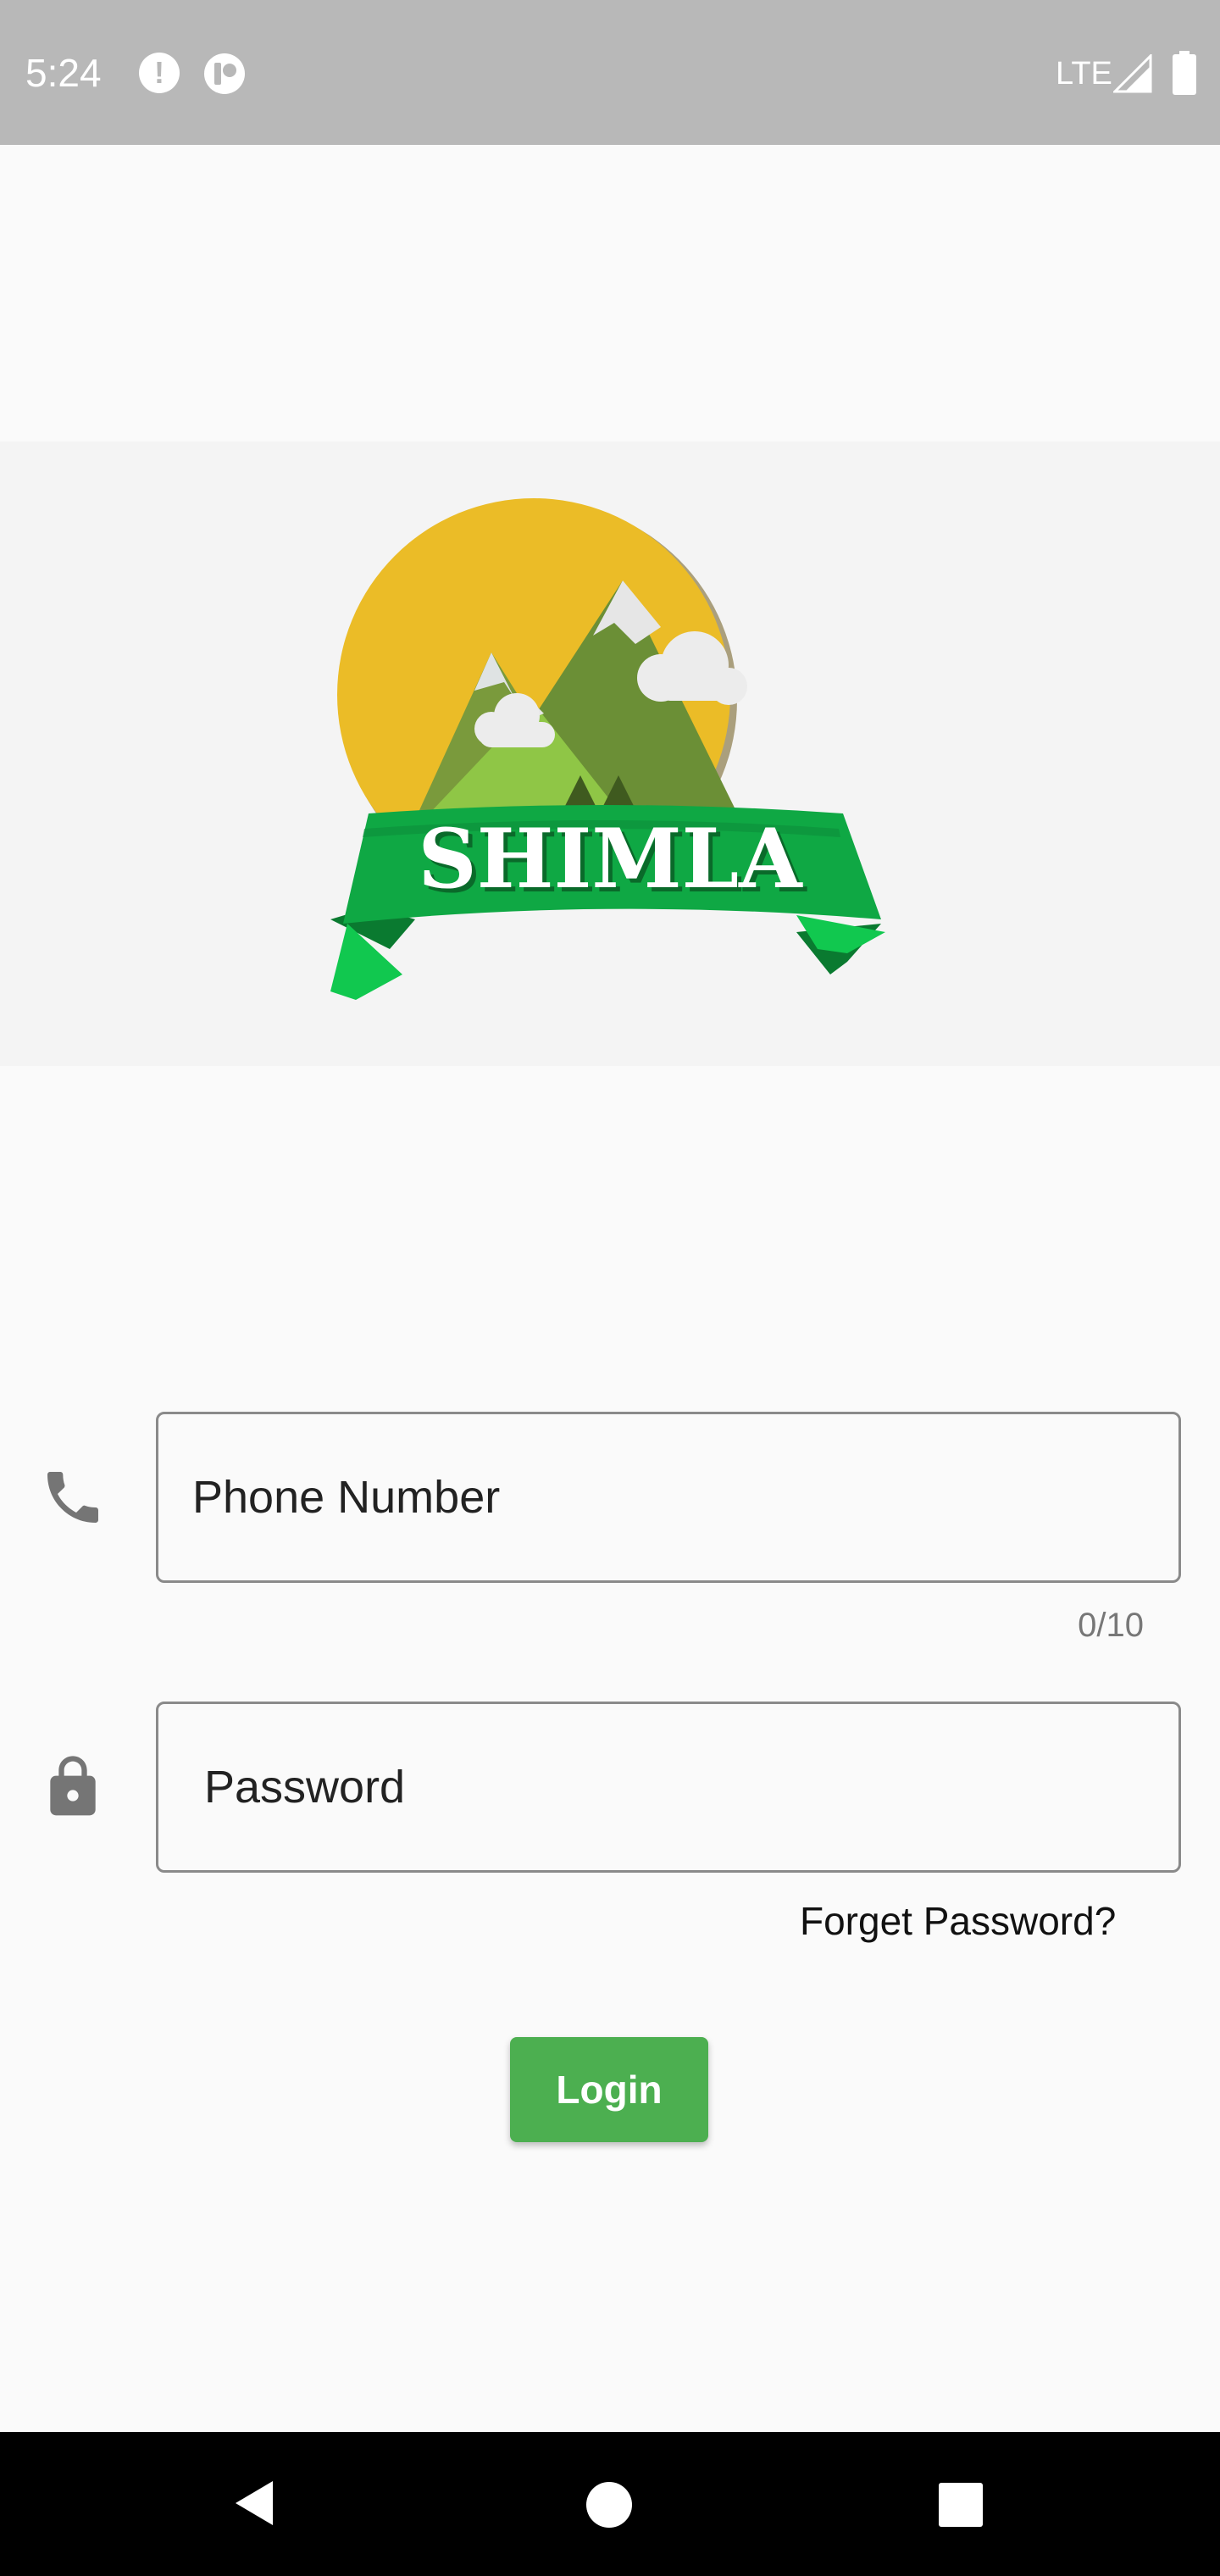 The image size is (1220, 2576). What do you see at coordinates (609, 2089) in the screenshot?
I see `login-button: Login` at bounding box center [609, 2089].